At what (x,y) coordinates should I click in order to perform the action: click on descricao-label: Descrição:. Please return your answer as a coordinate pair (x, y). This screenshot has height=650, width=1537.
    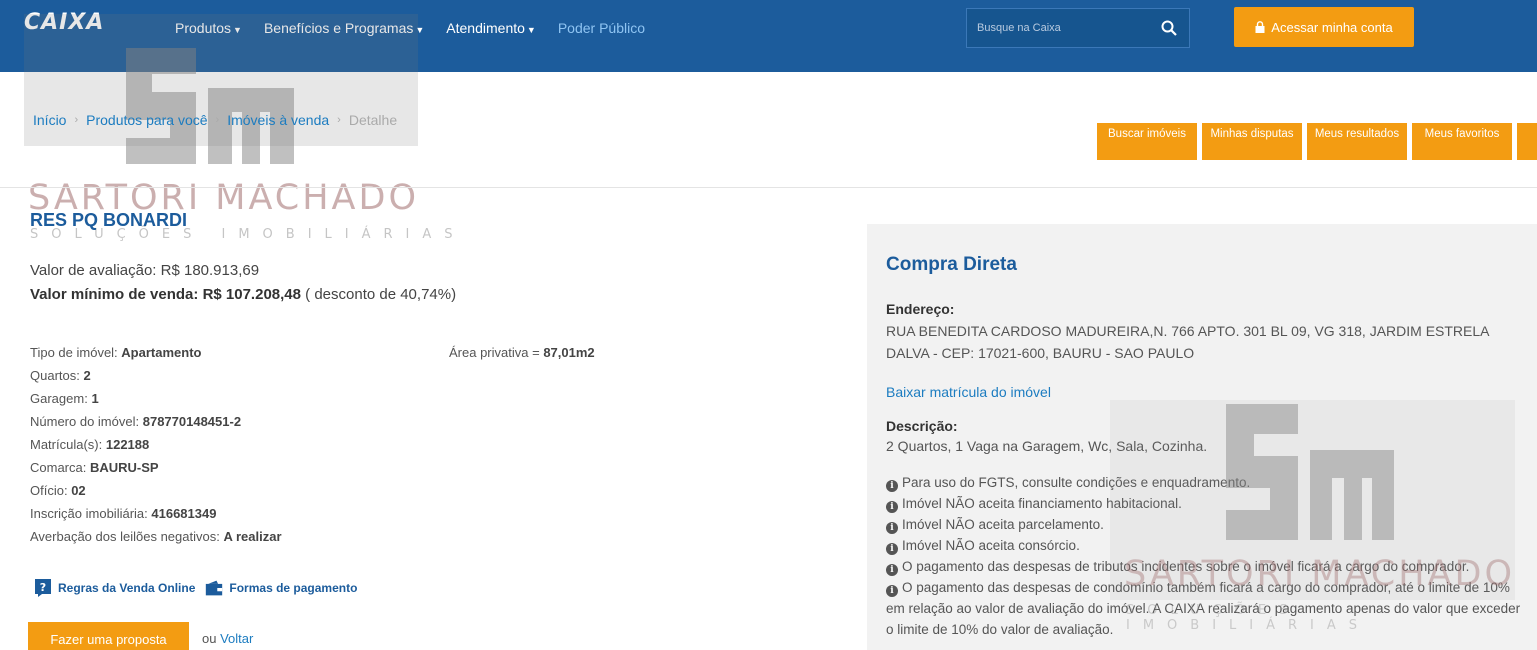
    Looking at the image, I should click on (922, 426).